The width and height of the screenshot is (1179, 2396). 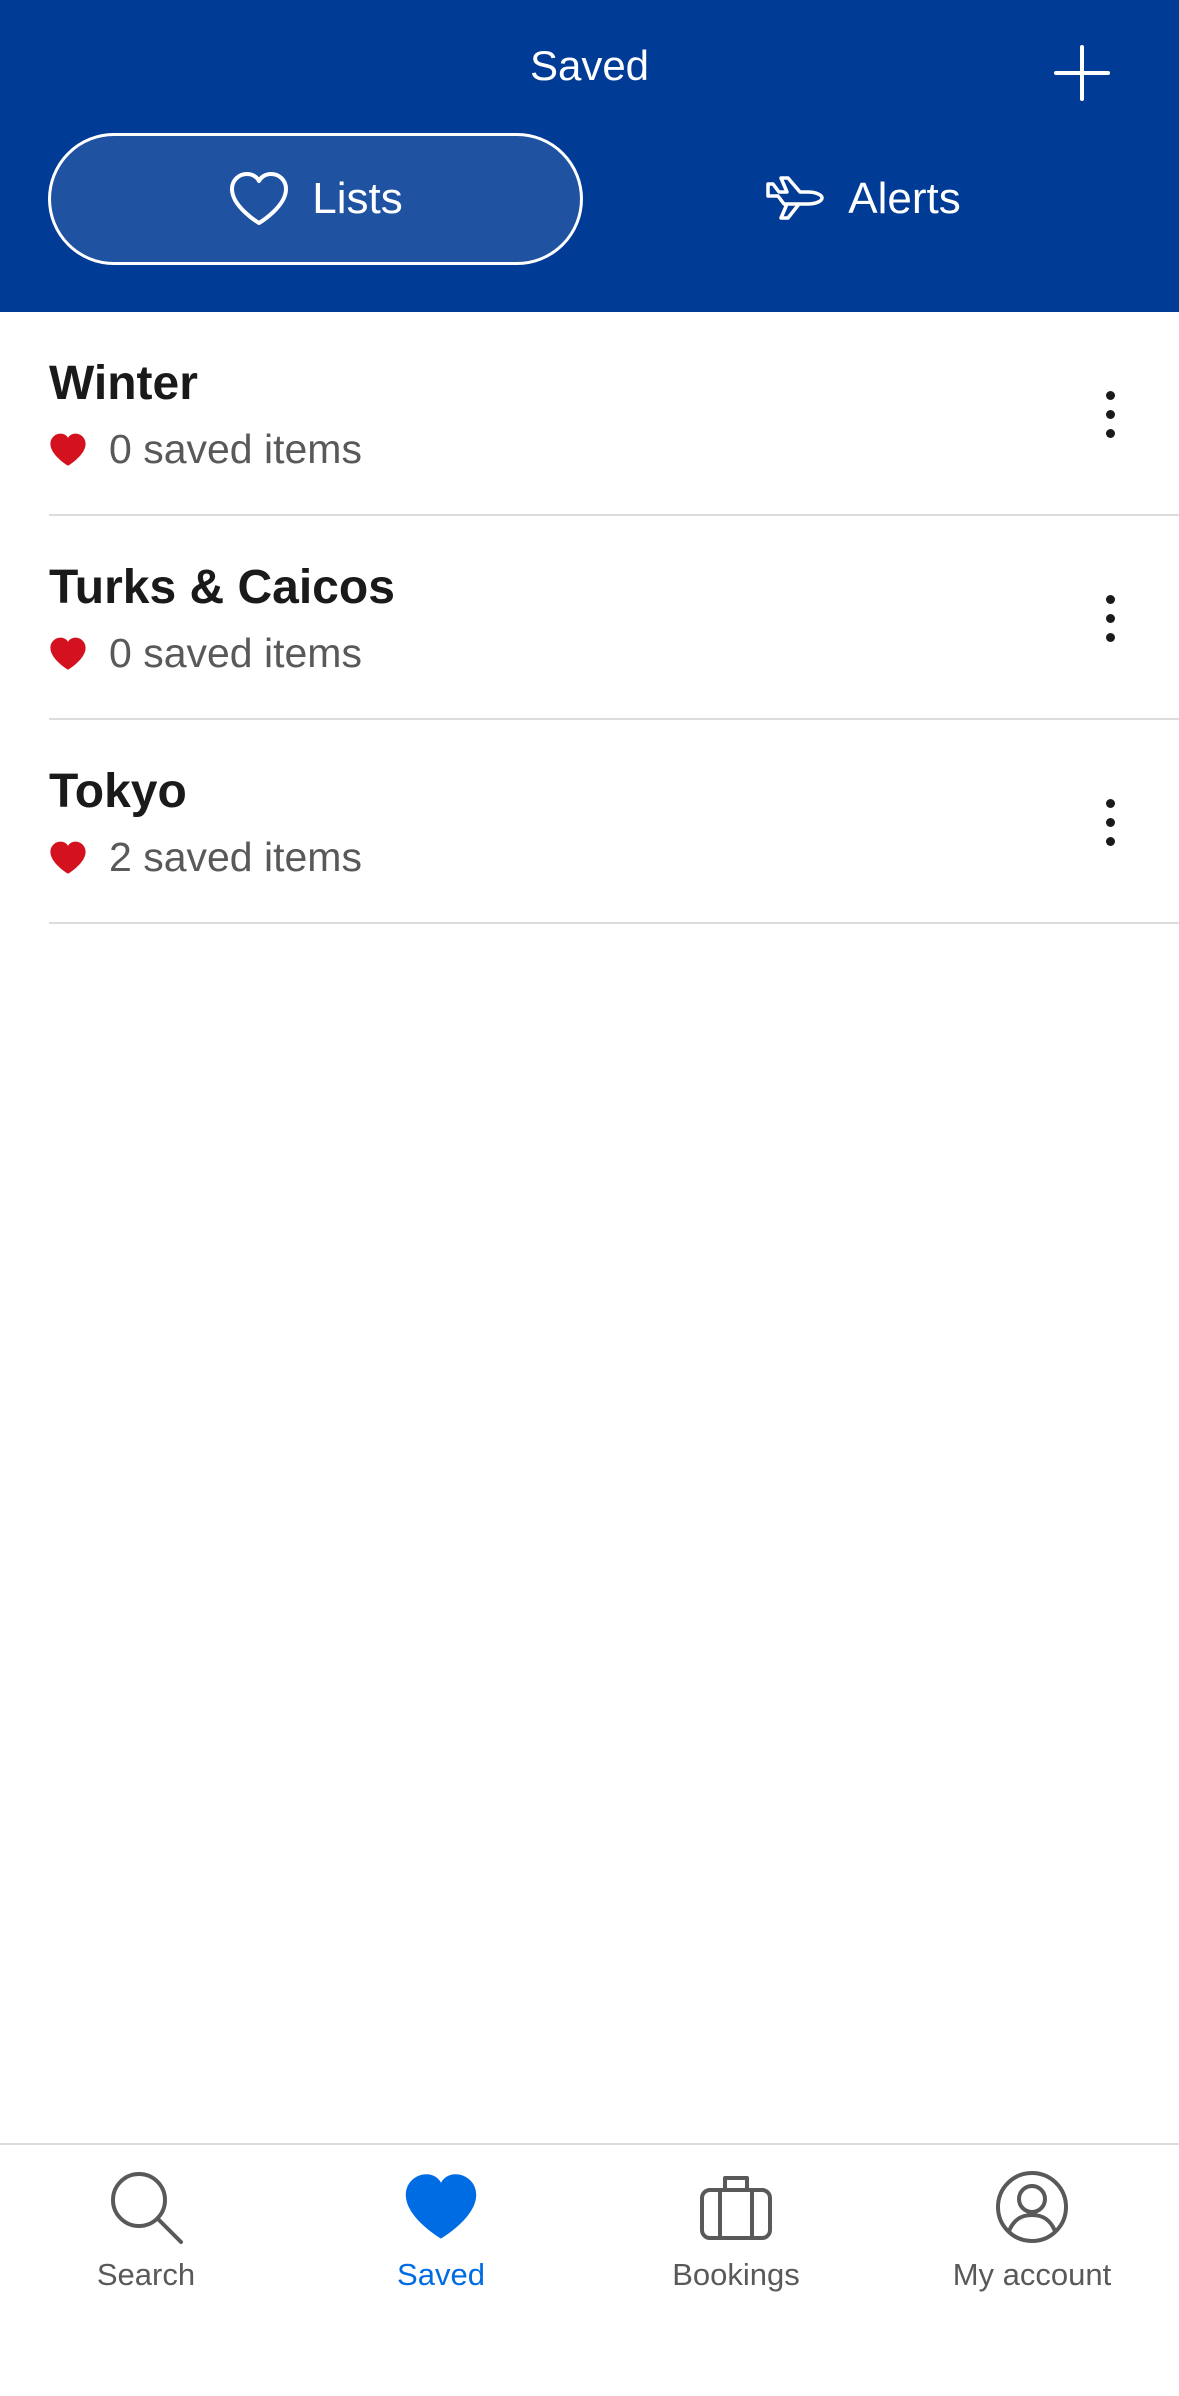 What do you see at coordinates (146, 2207) in the screenshot?
I see `search-icon` at bounding box center [146, 2207].